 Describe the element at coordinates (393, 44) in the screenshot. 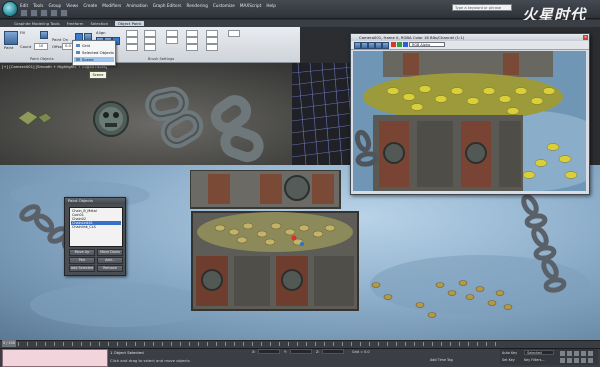

I see `red-channel-icon` at that location.